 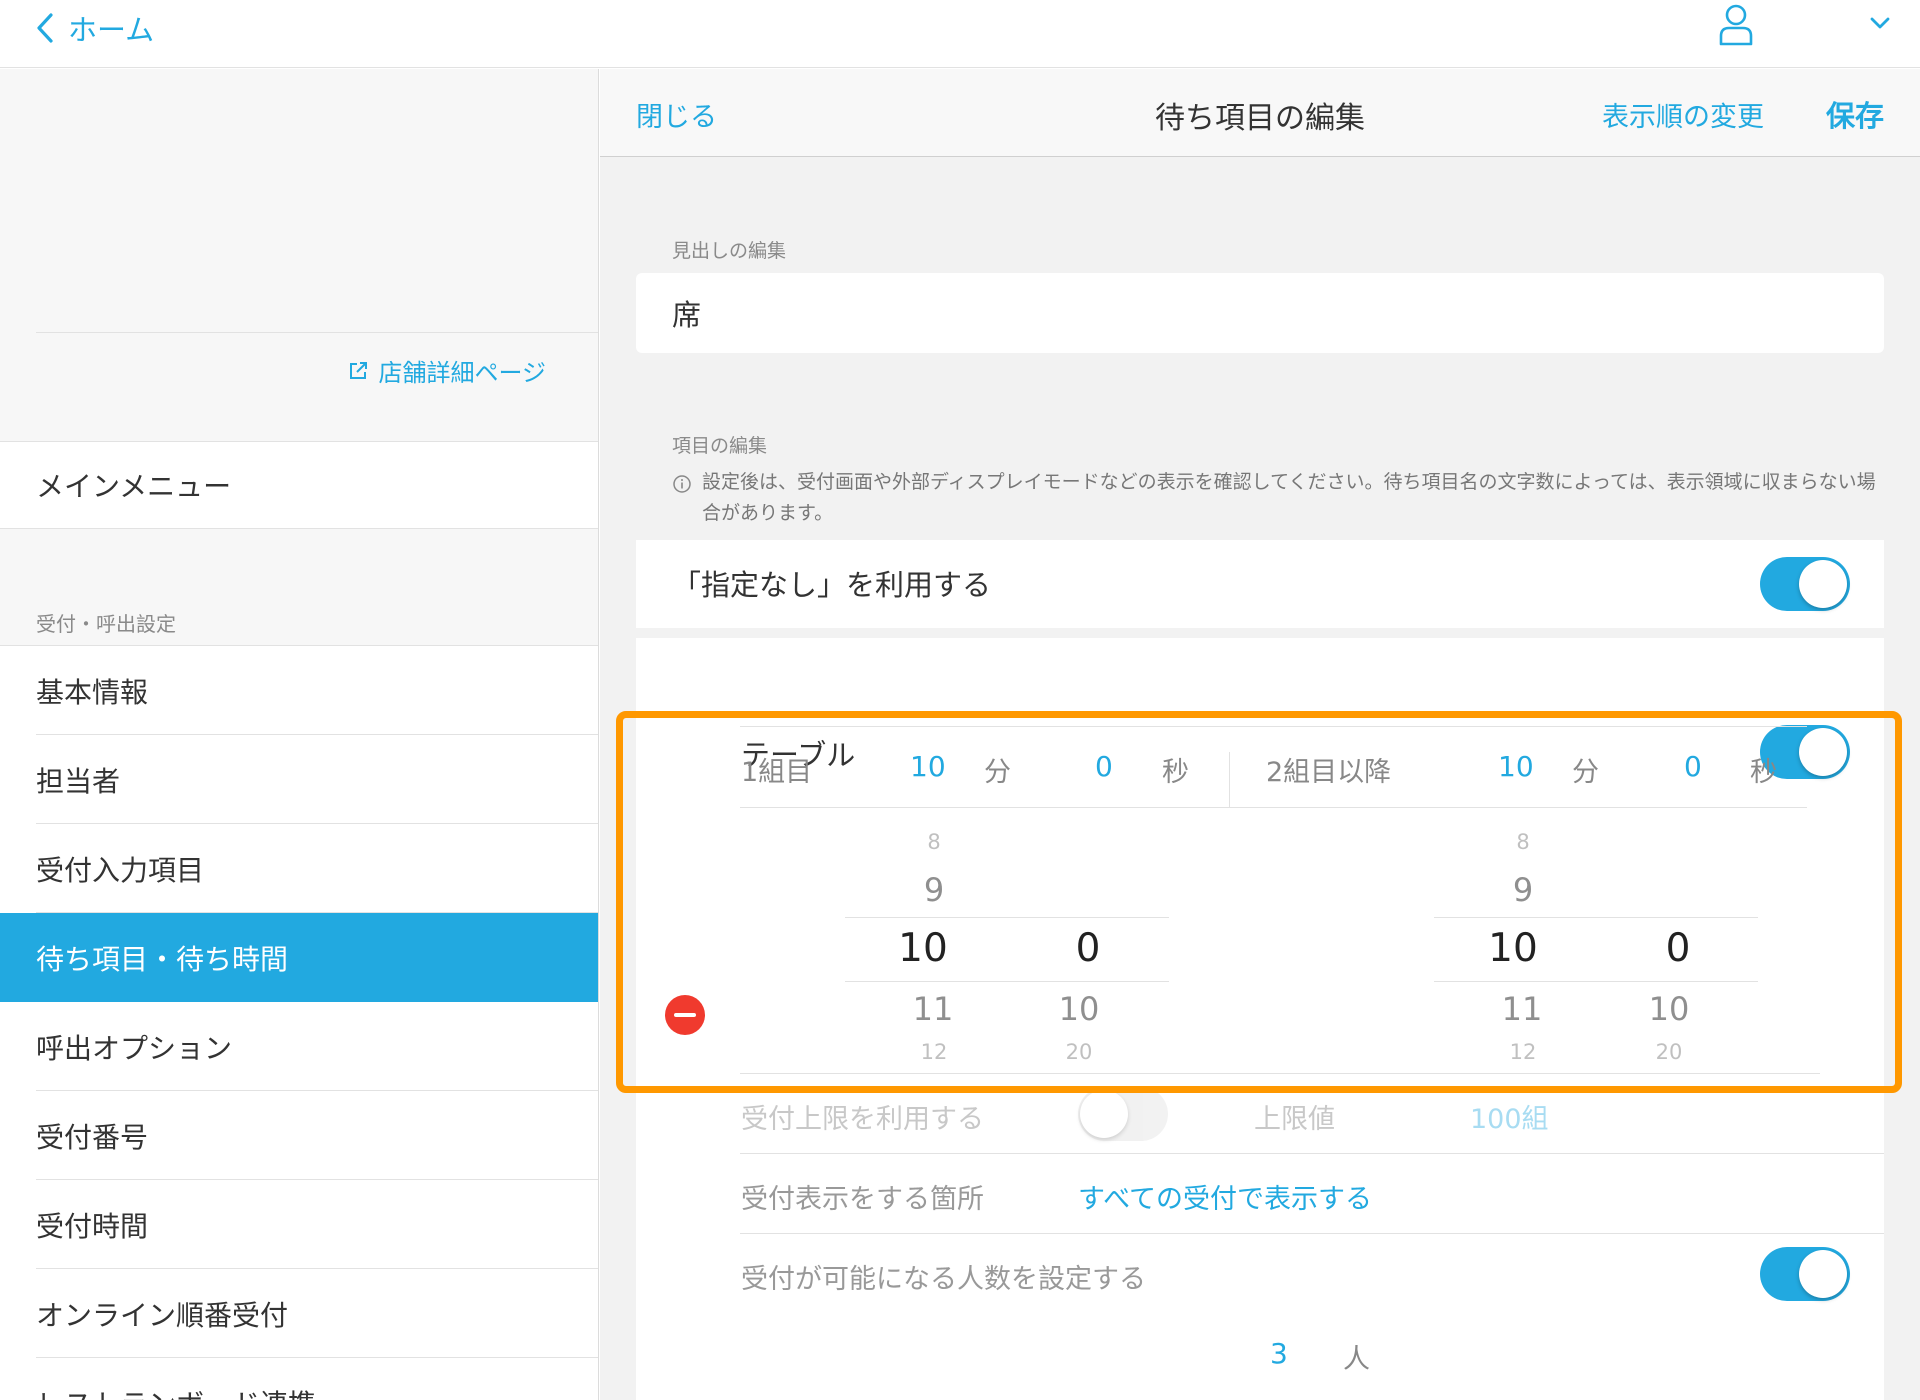 I want to click on first-group-min-unit: 分, so click(x=997, y=772).